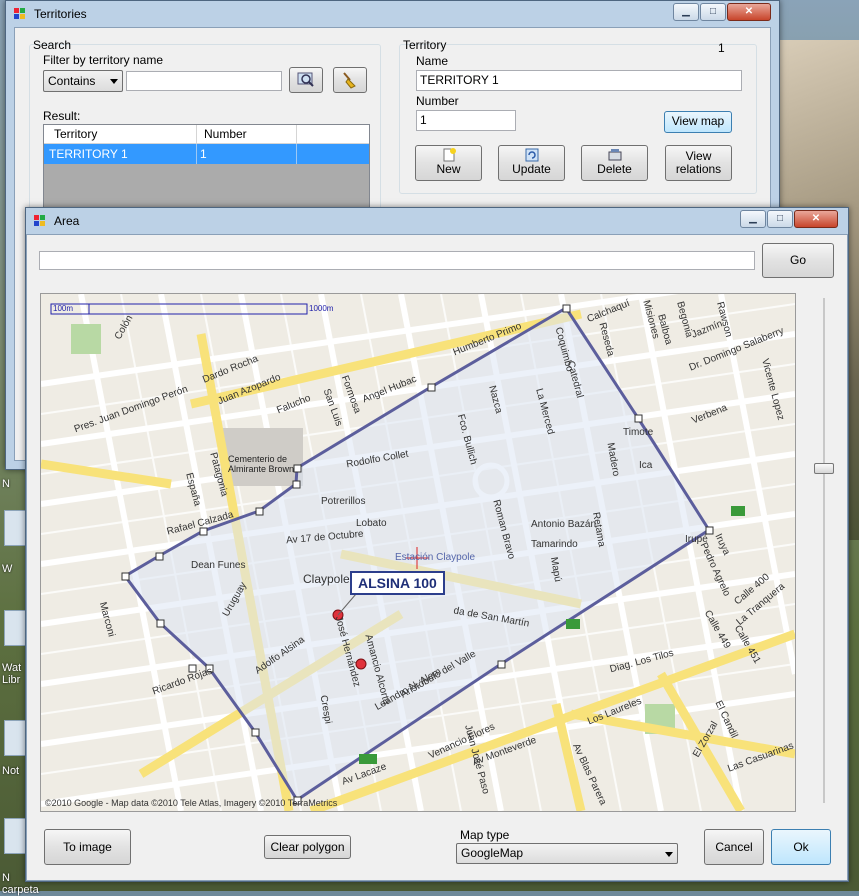 The image size is (859, 896). Describe the element at coordinates (60, 14) in the screenshot. I see `window-title: Territories` at that location.